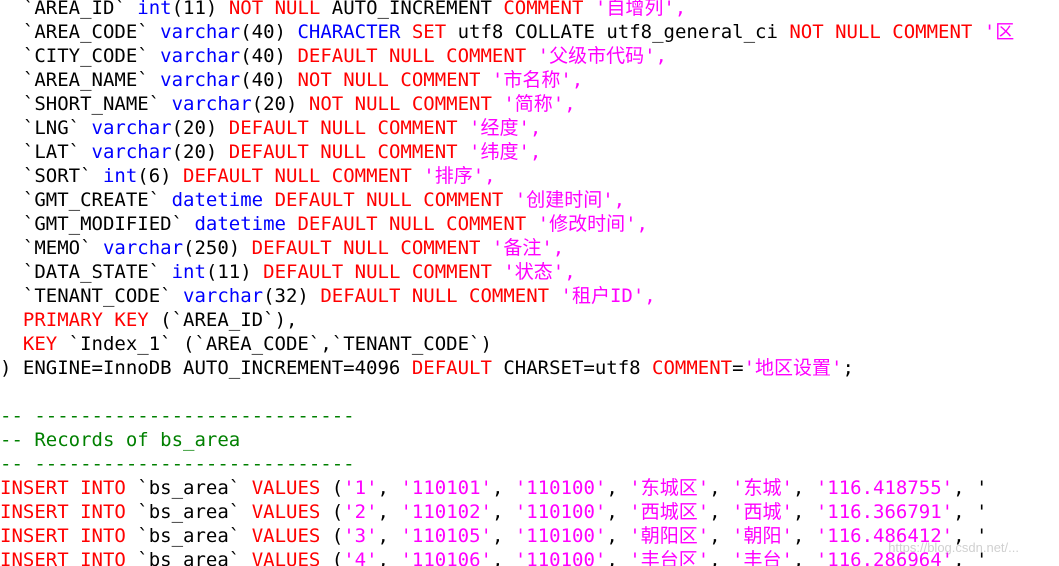 The width and height of the screenshot is (1059, 566). I want to click on code-token: `LNG`, so click(46, 128).